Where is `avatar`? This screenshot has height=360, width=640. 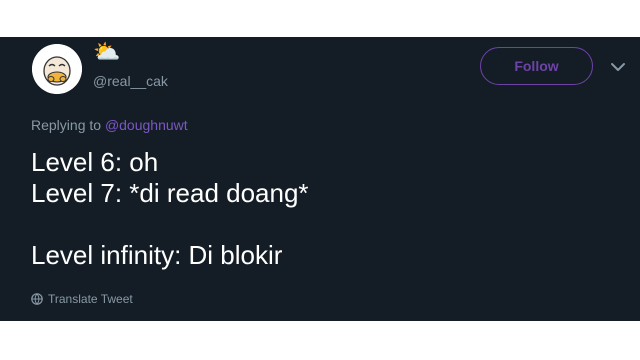 avatar is located at coordinates (57, 69).